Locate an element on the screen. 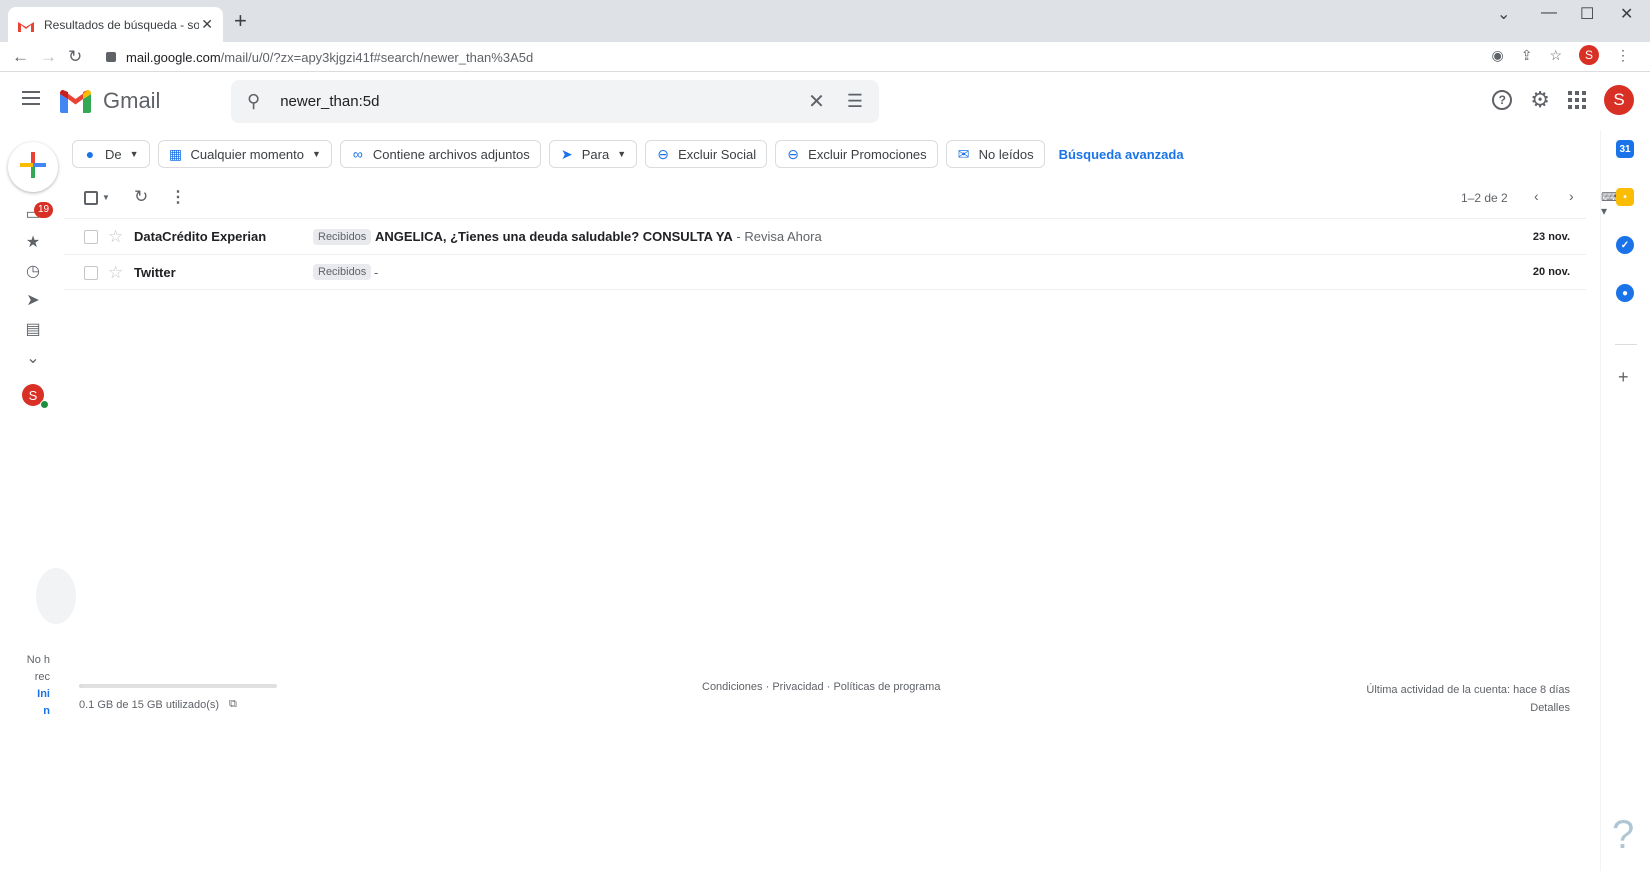  storage-info: 0.1 GB de 15 GB utilizado(s) ⧉ is located at coordinates (158, 704).